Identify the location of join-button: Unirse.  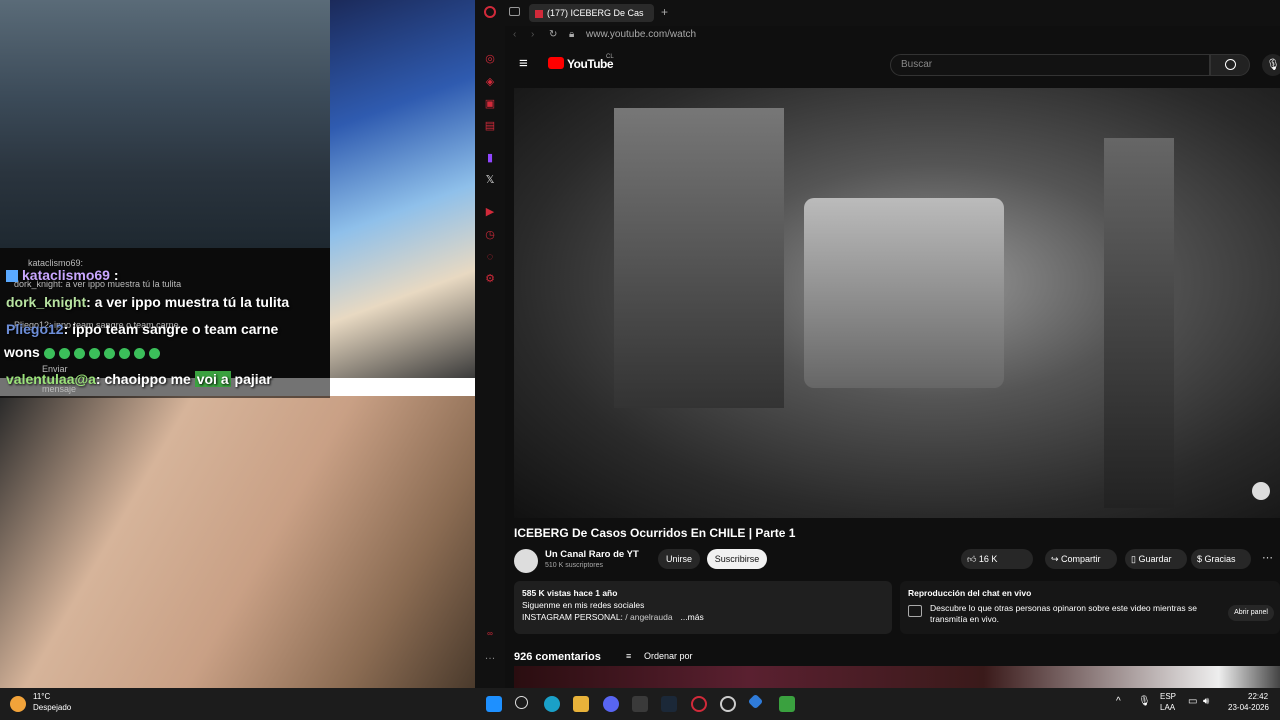
(679, 559).